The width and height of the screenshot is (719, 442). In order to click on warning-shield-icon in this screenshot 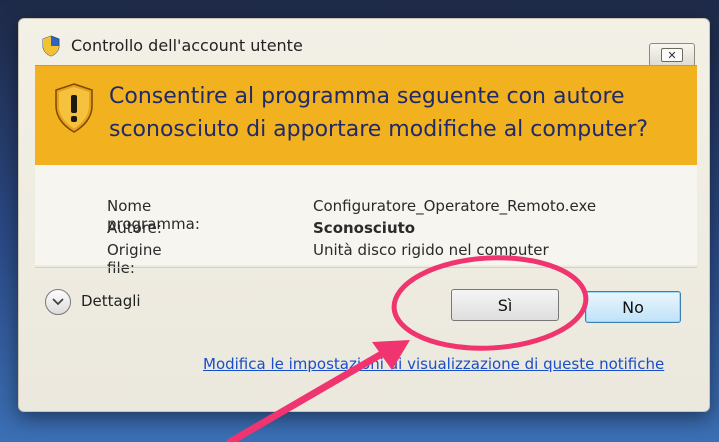, I will do `click(74, 108)`.